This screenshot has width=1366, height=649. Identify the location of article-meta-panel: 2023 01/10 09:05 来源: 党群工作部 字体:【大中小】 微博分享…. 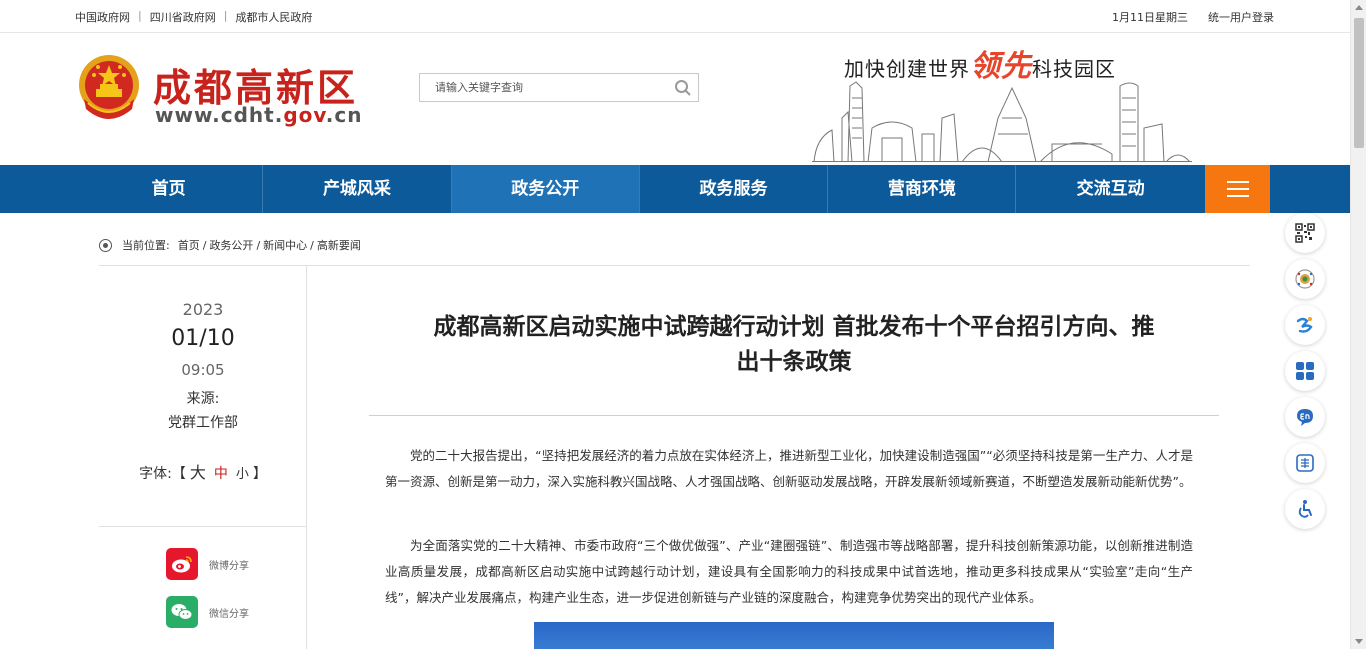
(203, 457).